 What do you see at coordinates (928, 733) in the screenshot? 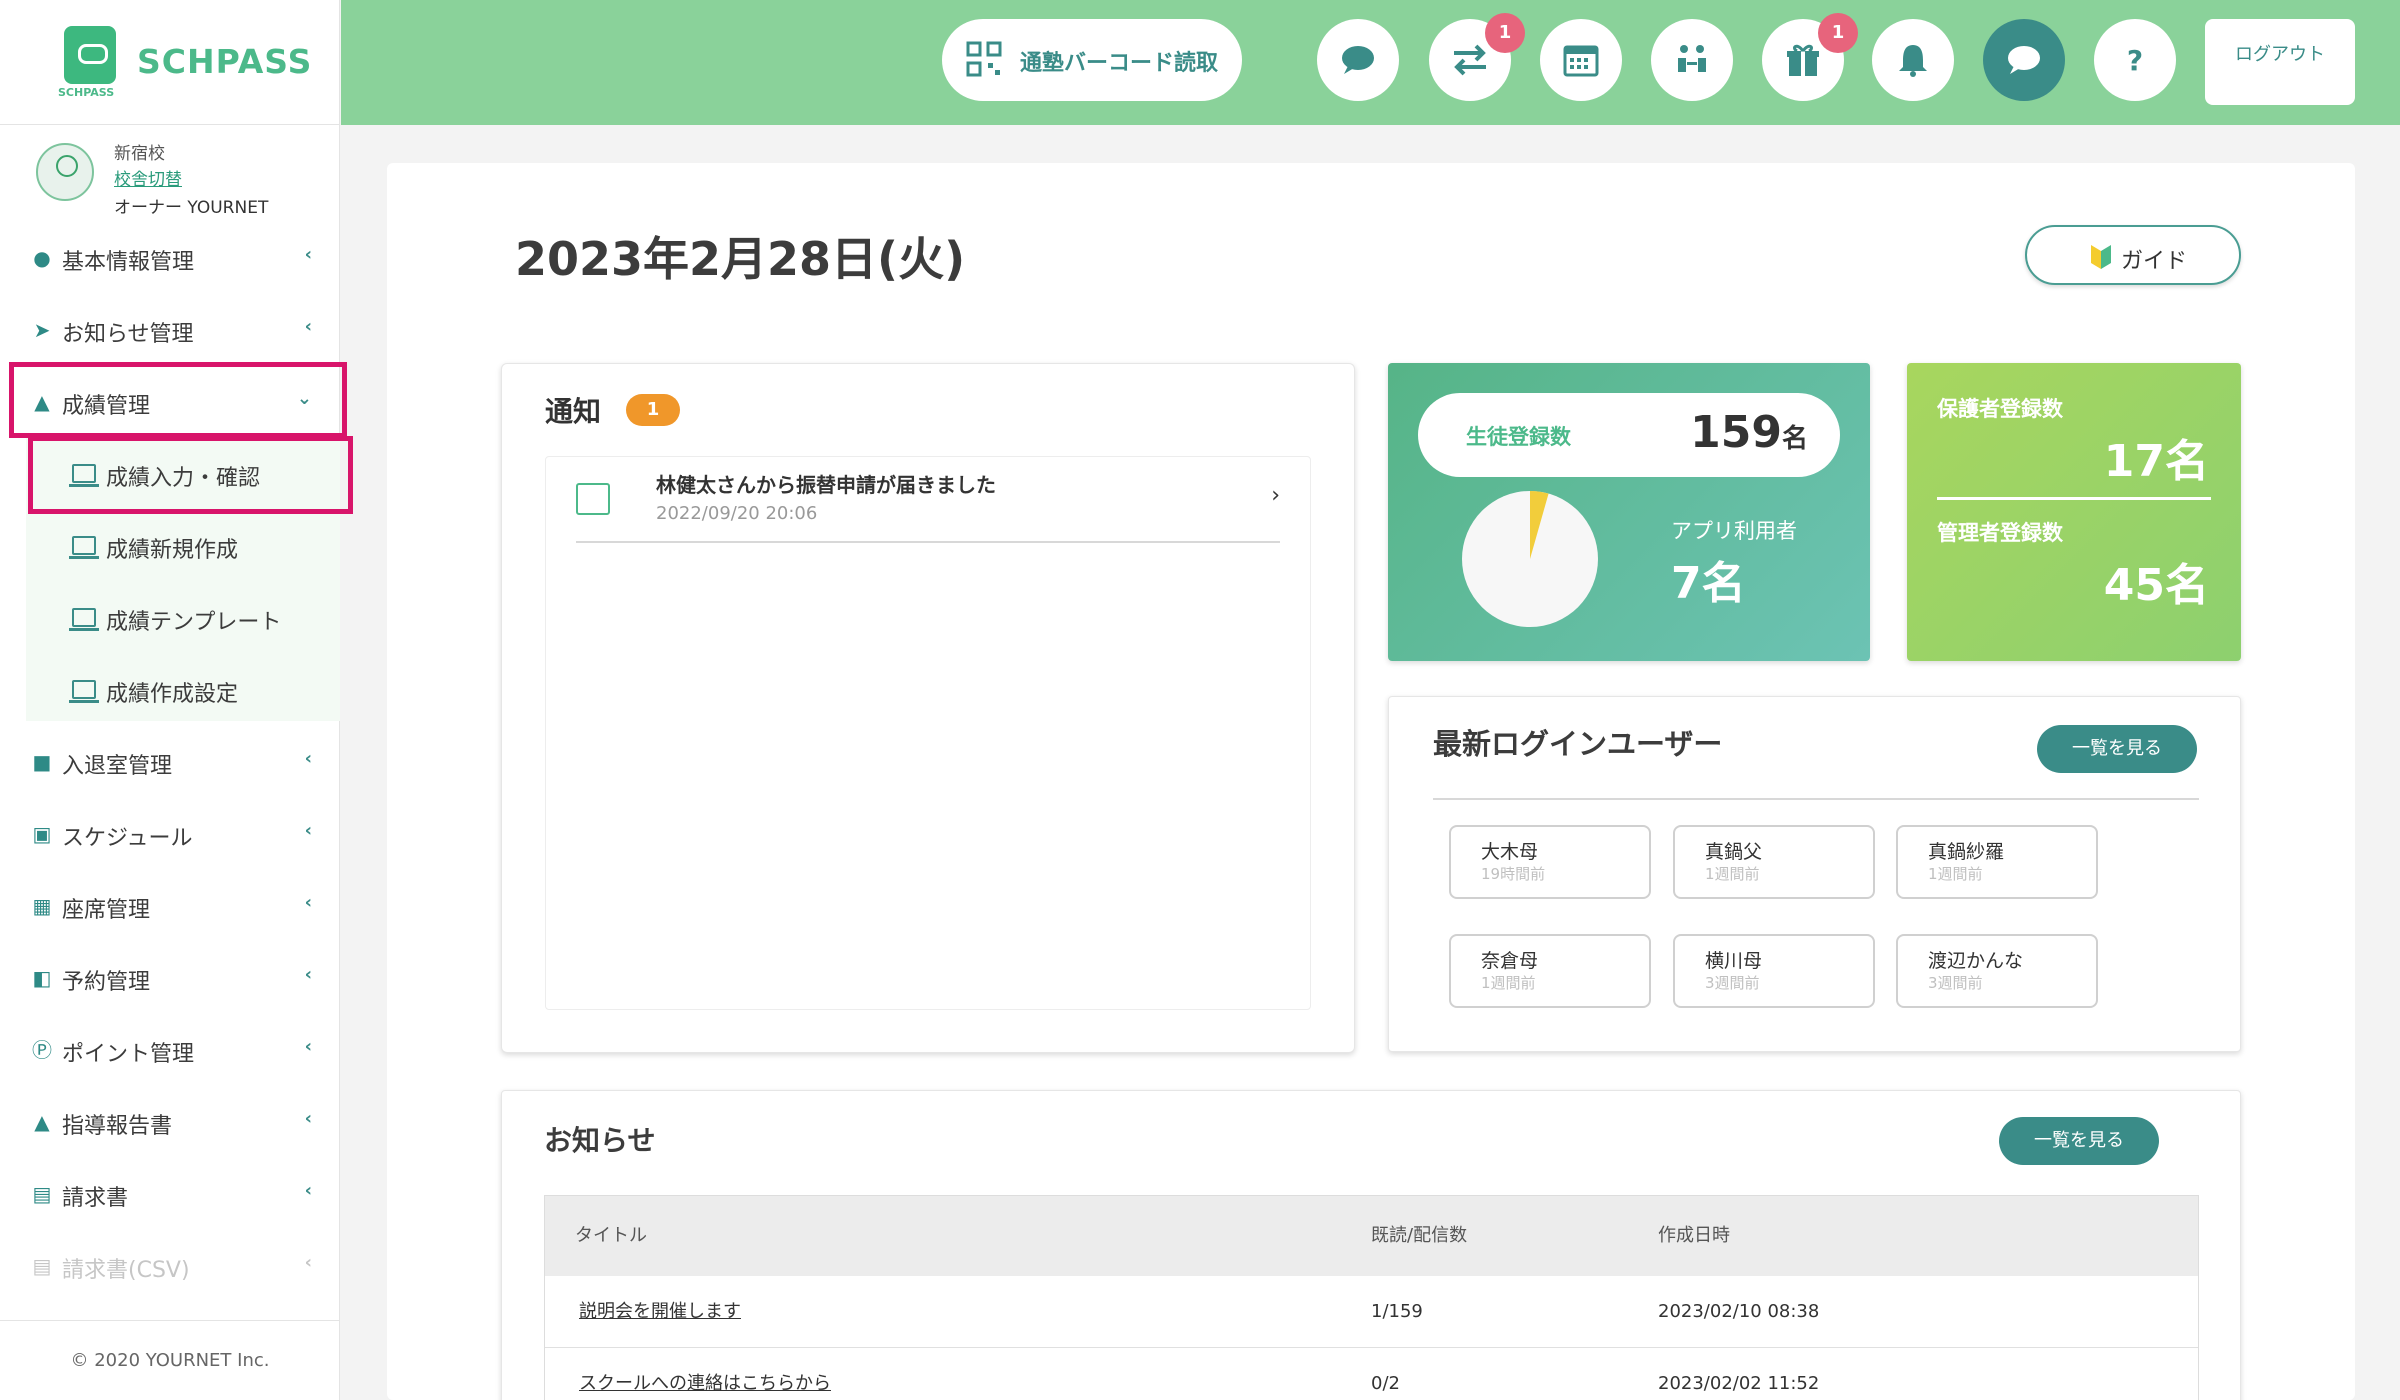
I see `notification-list: 林健太さんから振替申請が届きました 2022/09/20 20:06 ›` at bounding box center [928, 733].